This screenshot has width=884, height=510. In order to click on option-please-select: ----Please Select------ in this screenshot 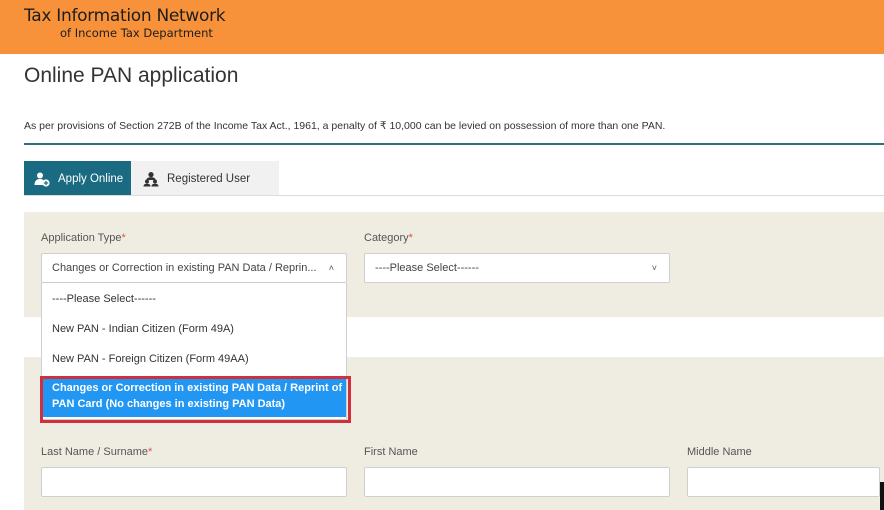, I will do `click(194, 299)`.